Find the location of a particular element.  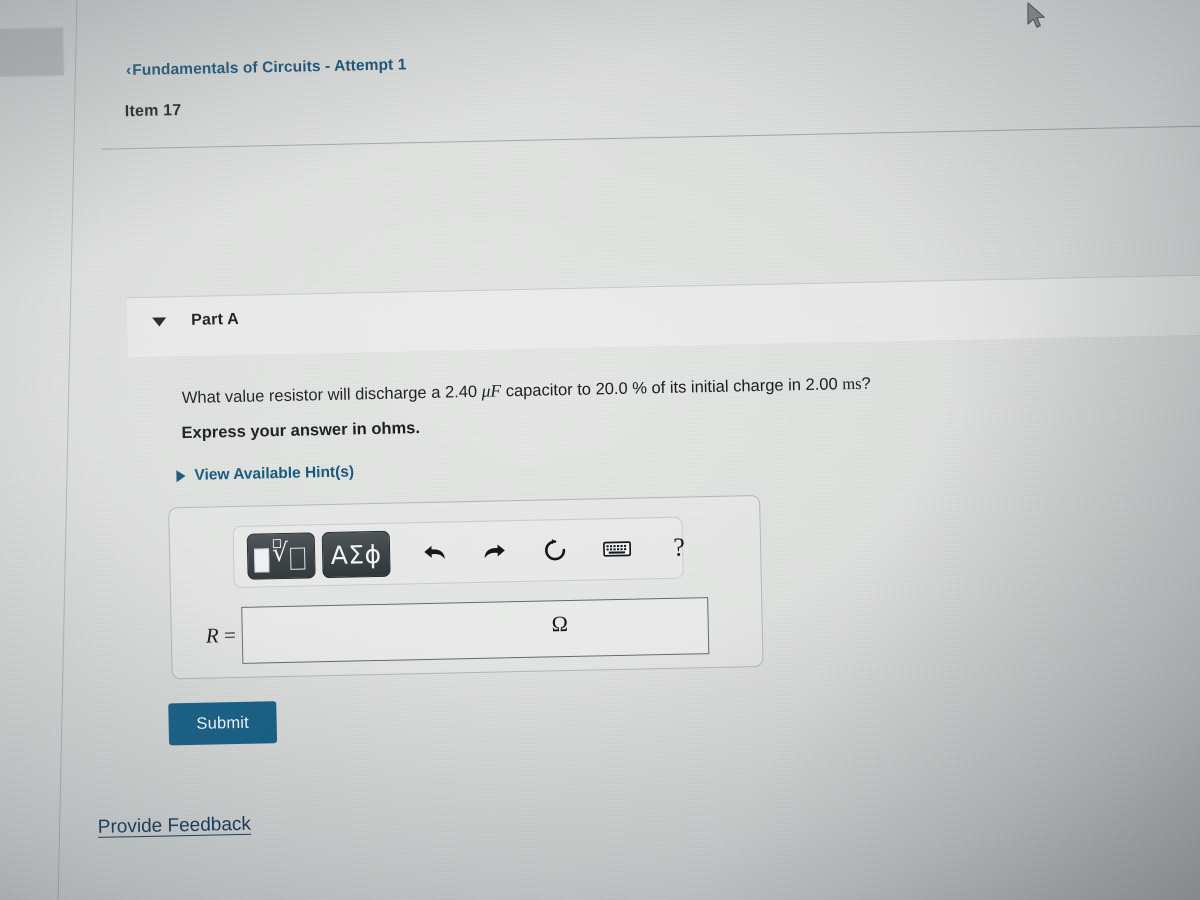

caret-down-icon is located at coordinates (159, 322).